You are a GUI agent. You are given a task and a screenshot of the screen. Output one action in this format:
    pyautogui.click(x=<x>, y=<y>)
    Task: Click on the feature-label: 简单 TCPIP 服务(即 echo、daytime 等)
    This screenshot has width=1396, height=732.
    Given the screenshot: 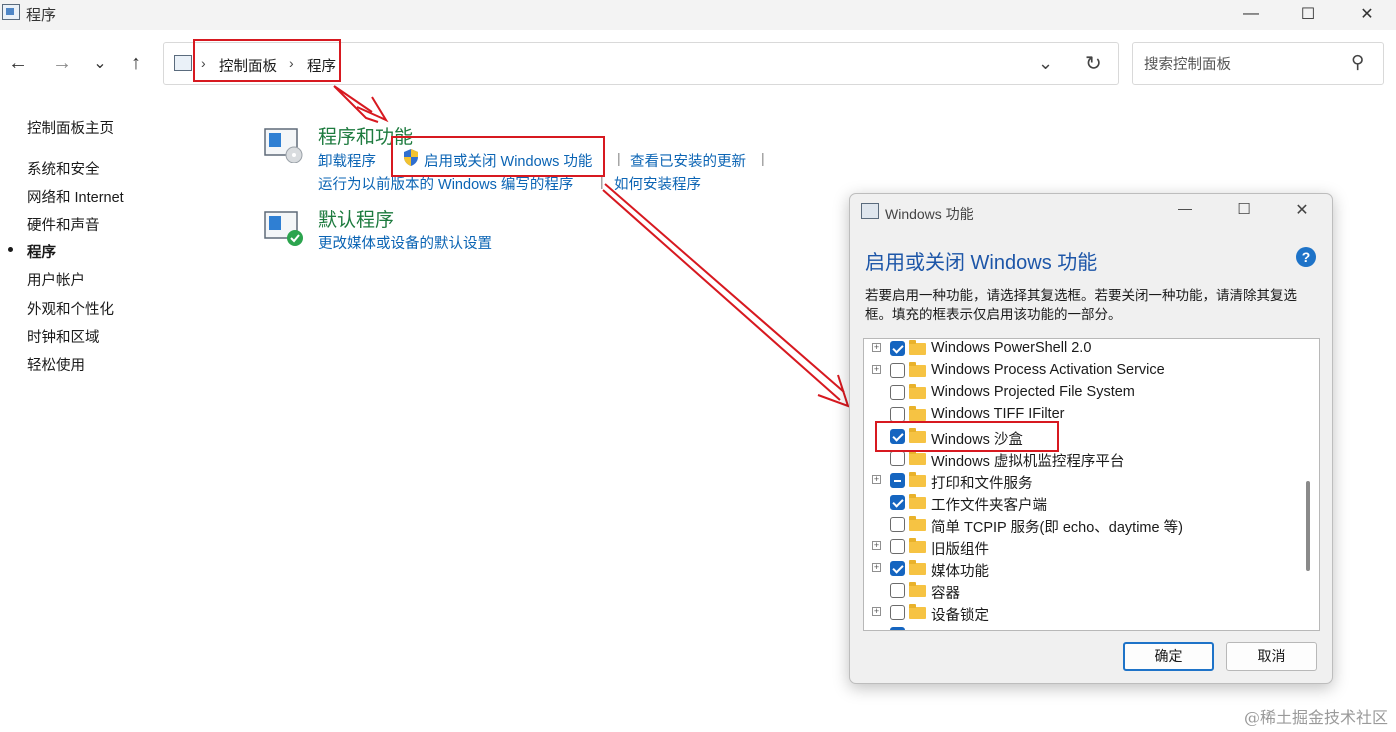 What is the action you would take?
    pyautogui.click(x=1057, y=528)
    